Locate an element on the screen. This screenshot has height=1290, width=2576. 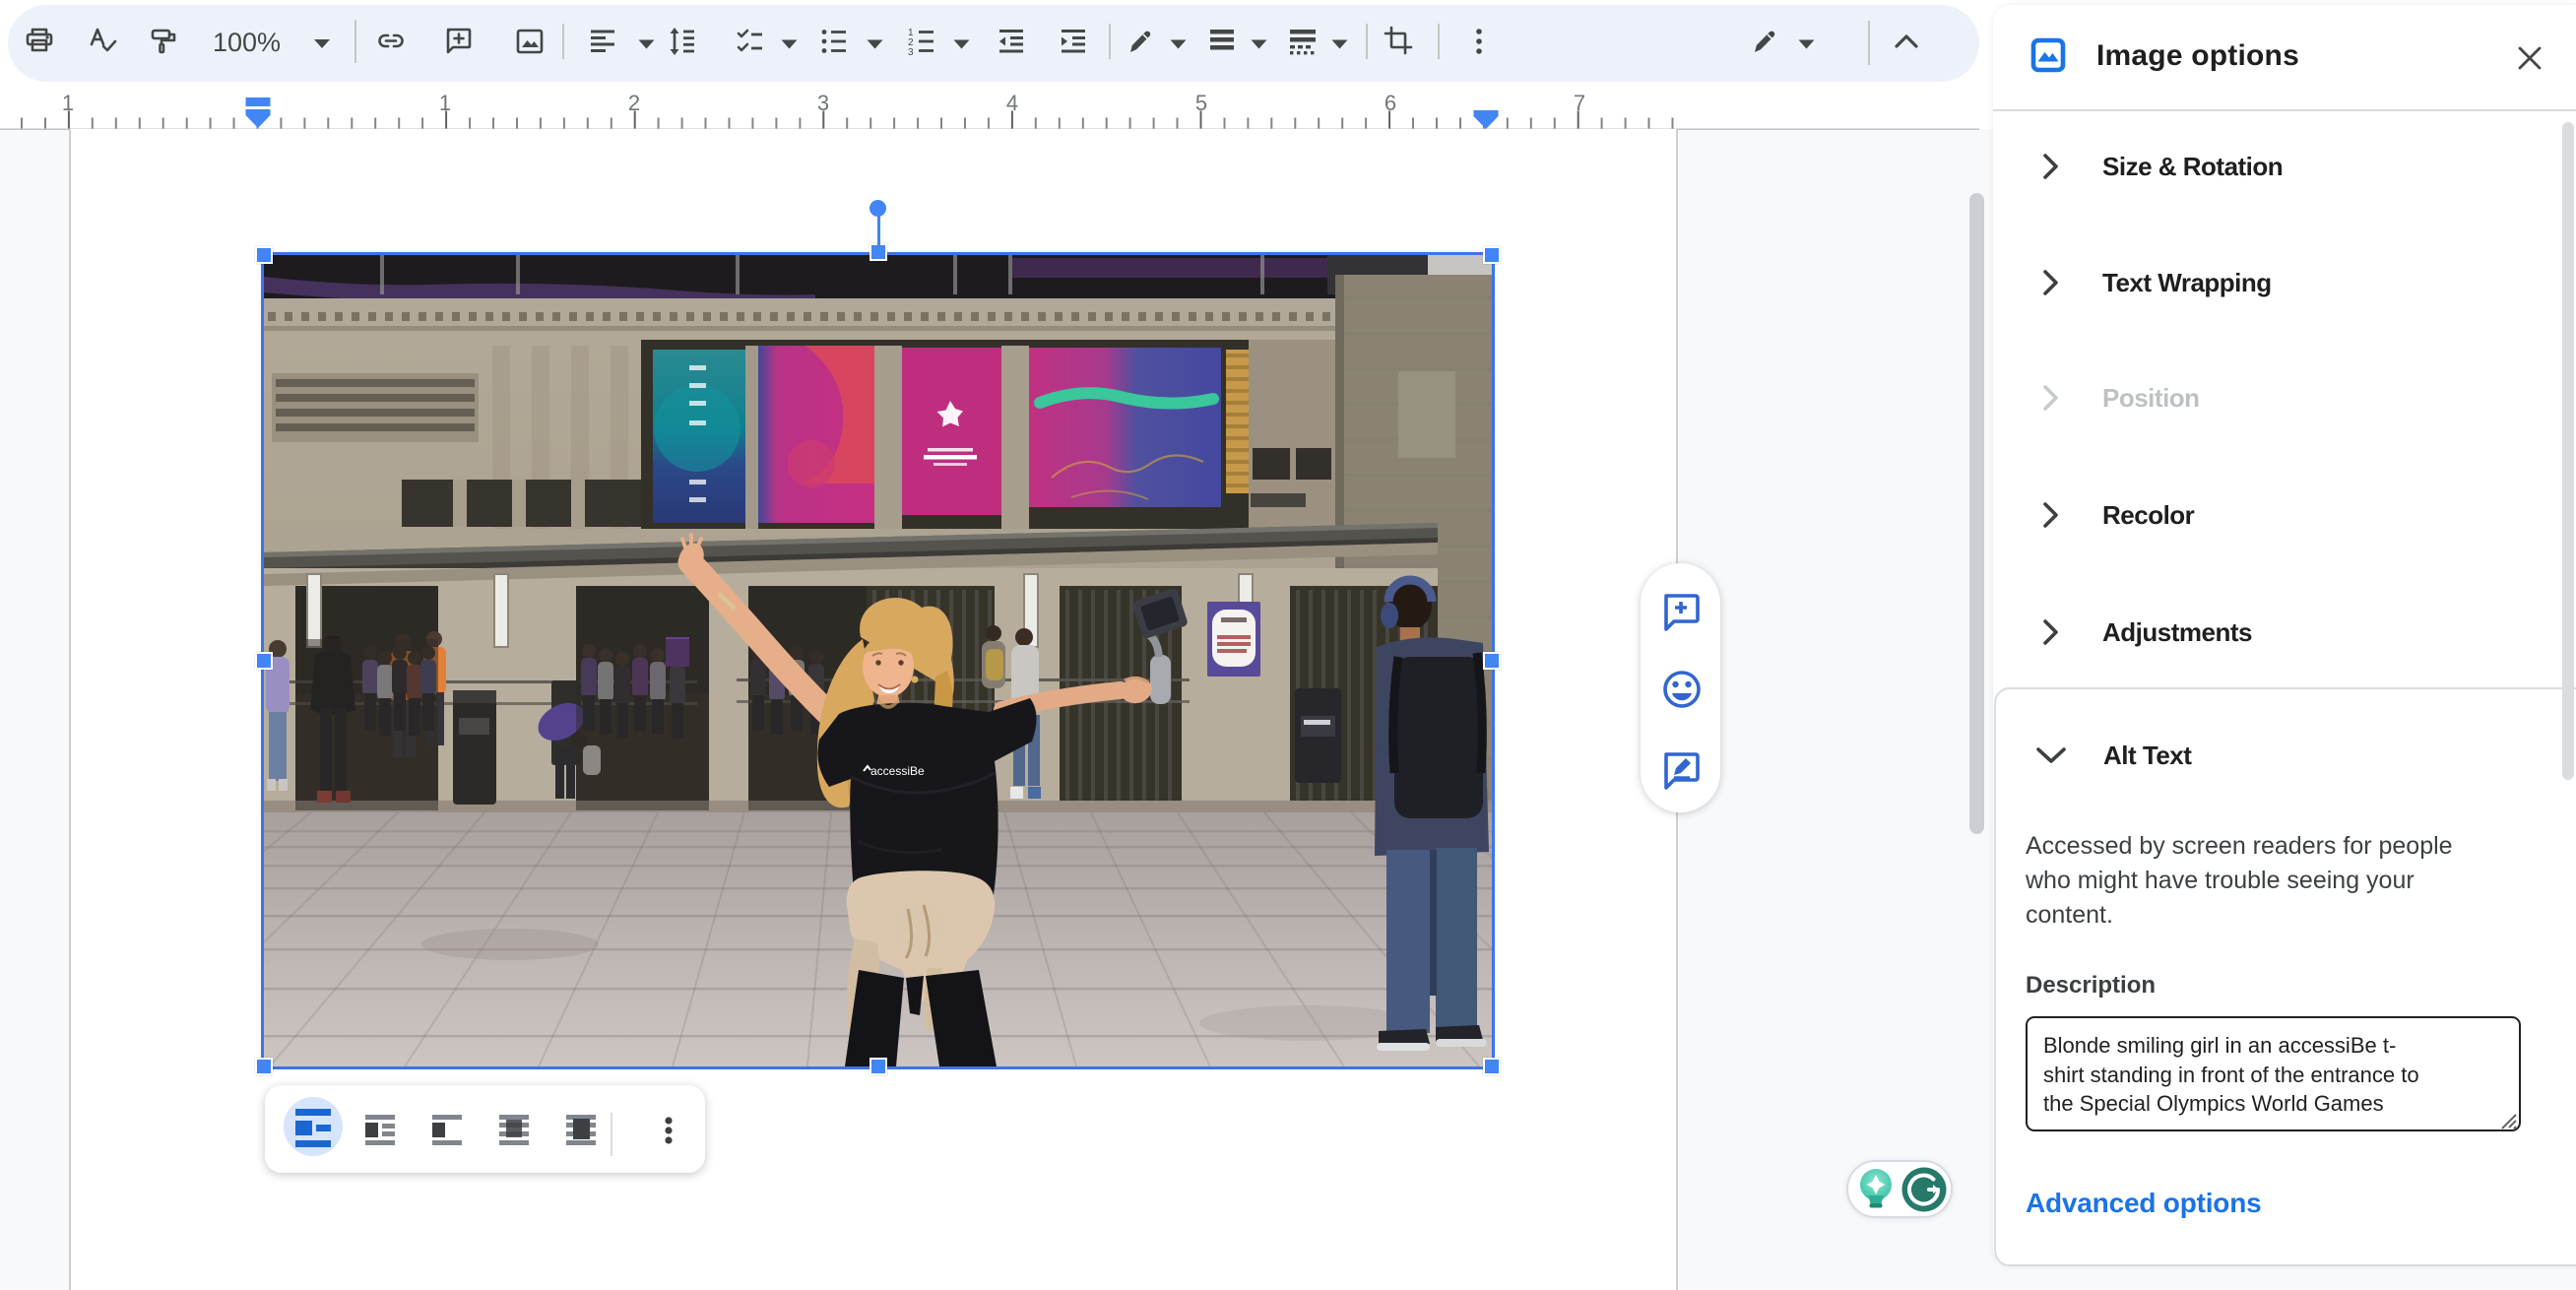
svg-text: 7 is located at coordinates (1579, 103).